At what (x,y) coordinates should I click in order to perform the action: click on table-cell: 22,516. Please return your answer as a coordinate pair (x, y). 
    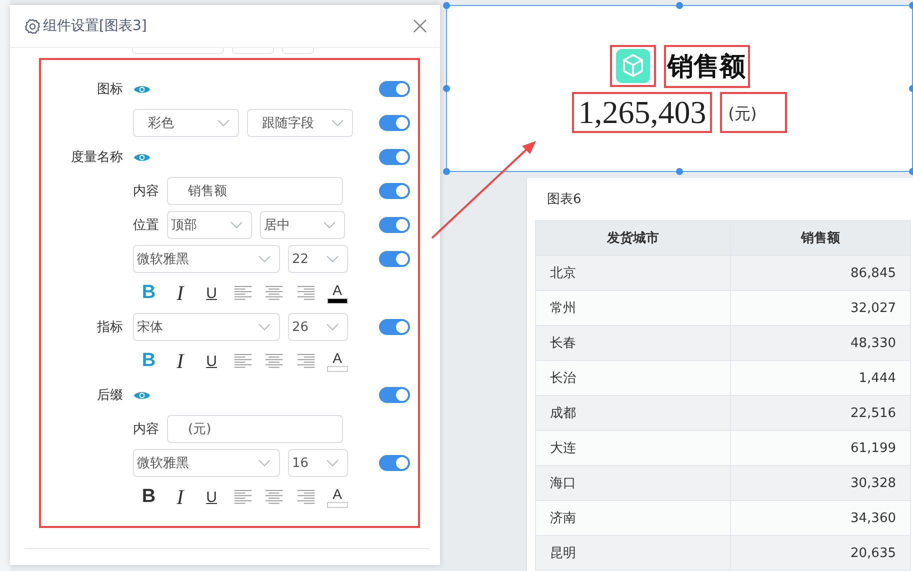
    Looking at the image, I should click on (820, 413).